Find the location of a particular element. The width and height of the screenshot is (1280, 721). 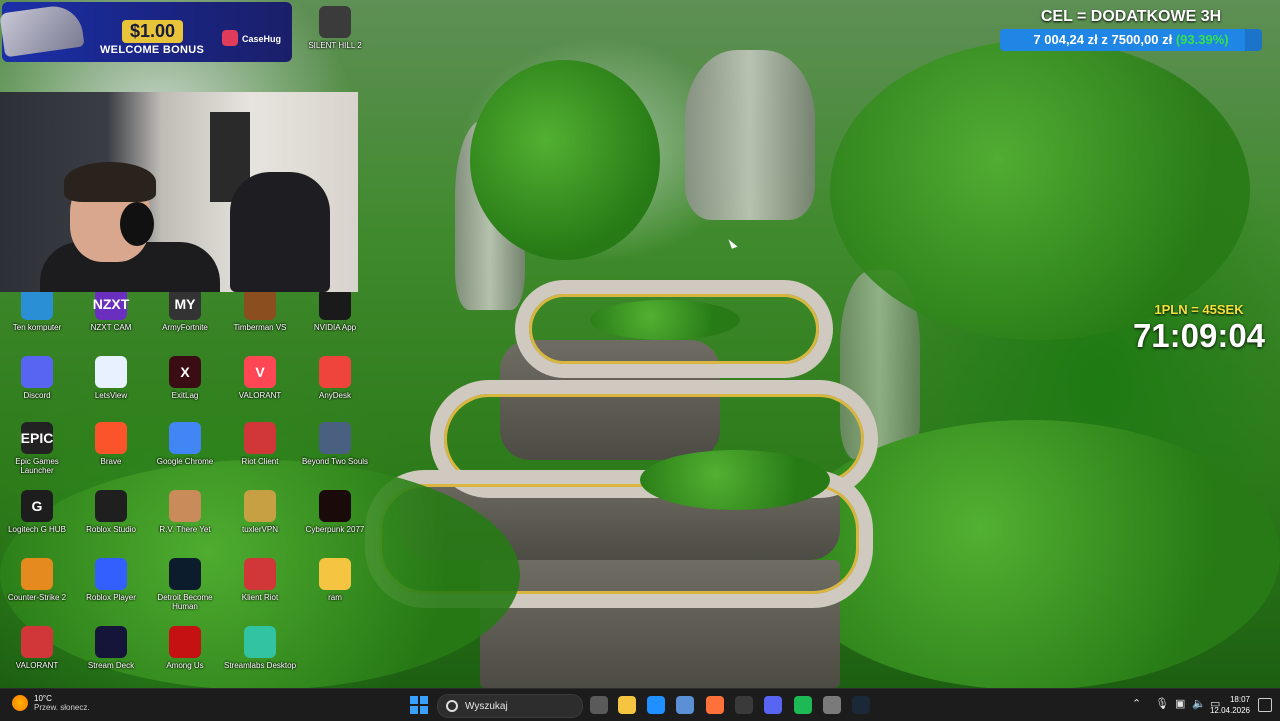

stream-deck-icon is located at coordinates (111, 642).